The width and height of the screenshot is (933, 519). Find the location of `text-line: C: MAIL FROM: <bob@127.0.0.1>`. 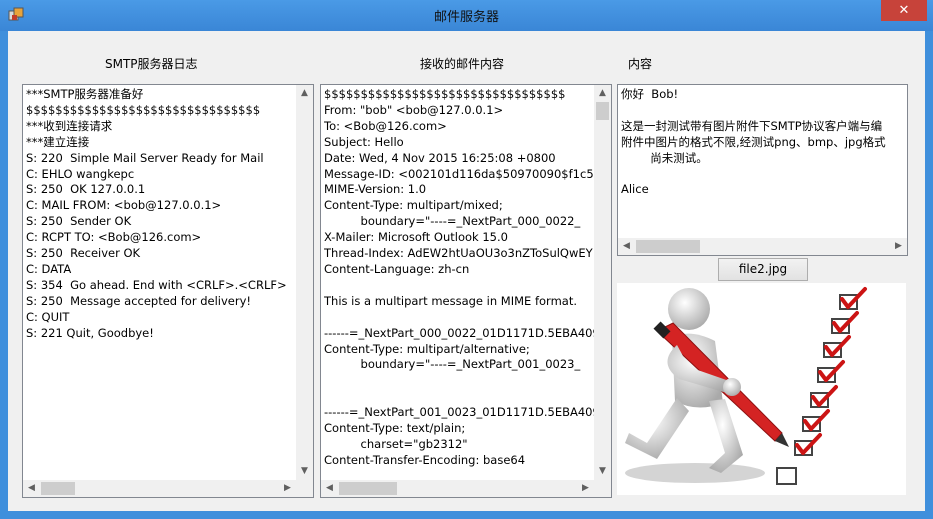

text-line: C: MAIL FROM: <bob@127.0.0.1> is located at coordinates (124, 205).